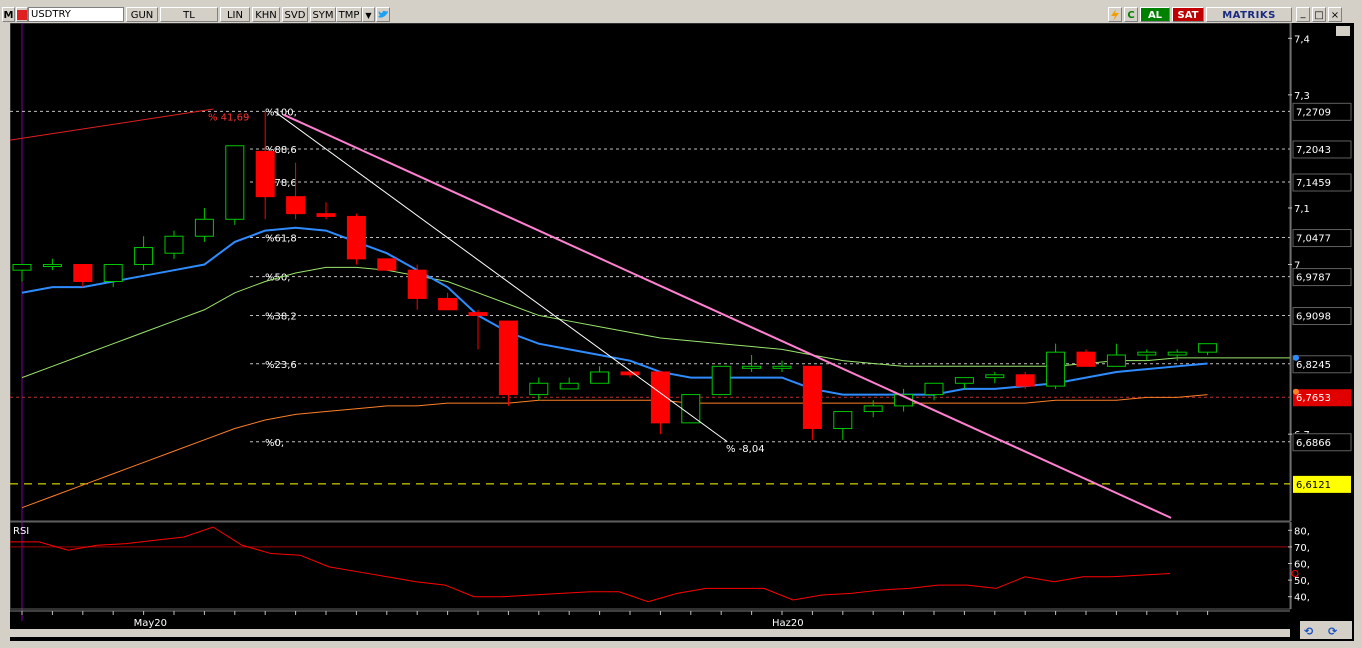  Describe the element at coordinates (274, 443) in the screenshot. I see `fib-label: %0,` at that location.